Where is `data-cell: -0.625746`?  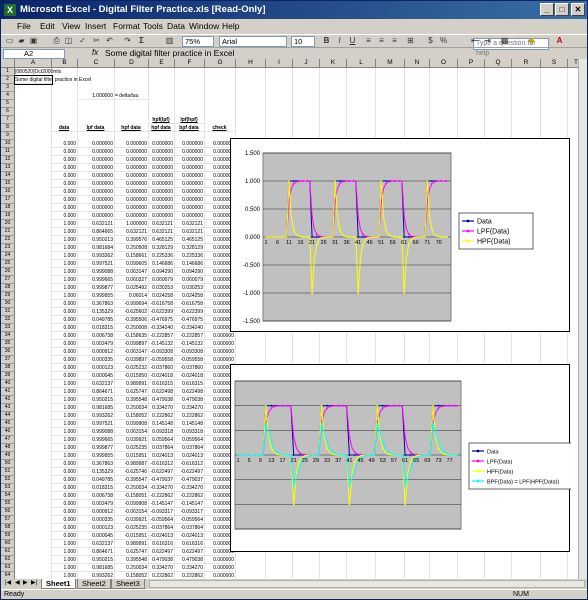
data-cell: -0.625746 is located at coordinates (132, 472).